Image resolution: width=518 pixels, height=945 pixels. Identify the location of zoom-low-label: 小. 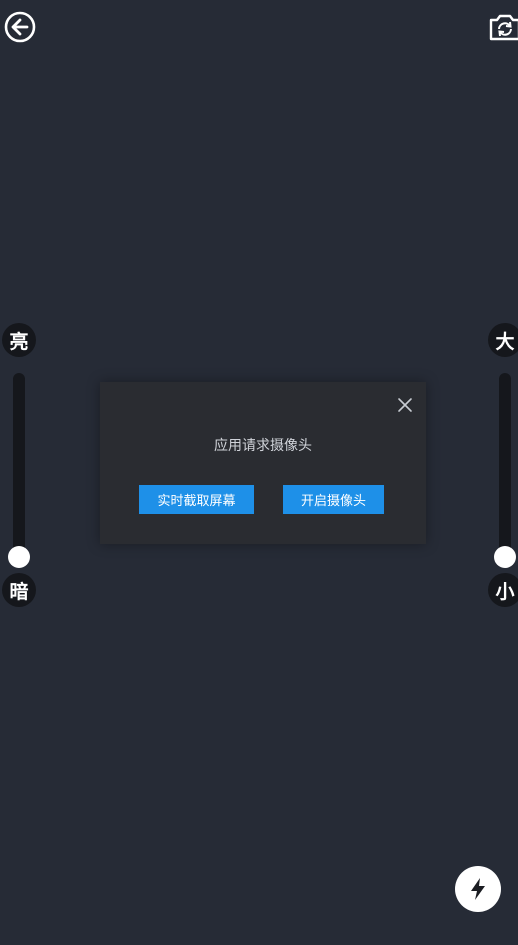
(503, 590).